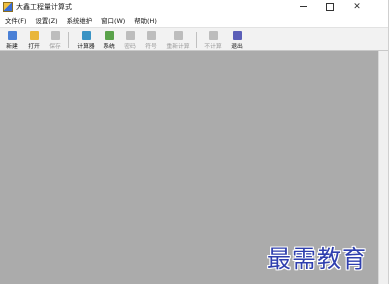 This screenshot has width=389, height=284. What do you see at coordinates (46, 20) in the screenshot?
I see `menu-settings: 设置(Z)` at bounding box center [46, 20].